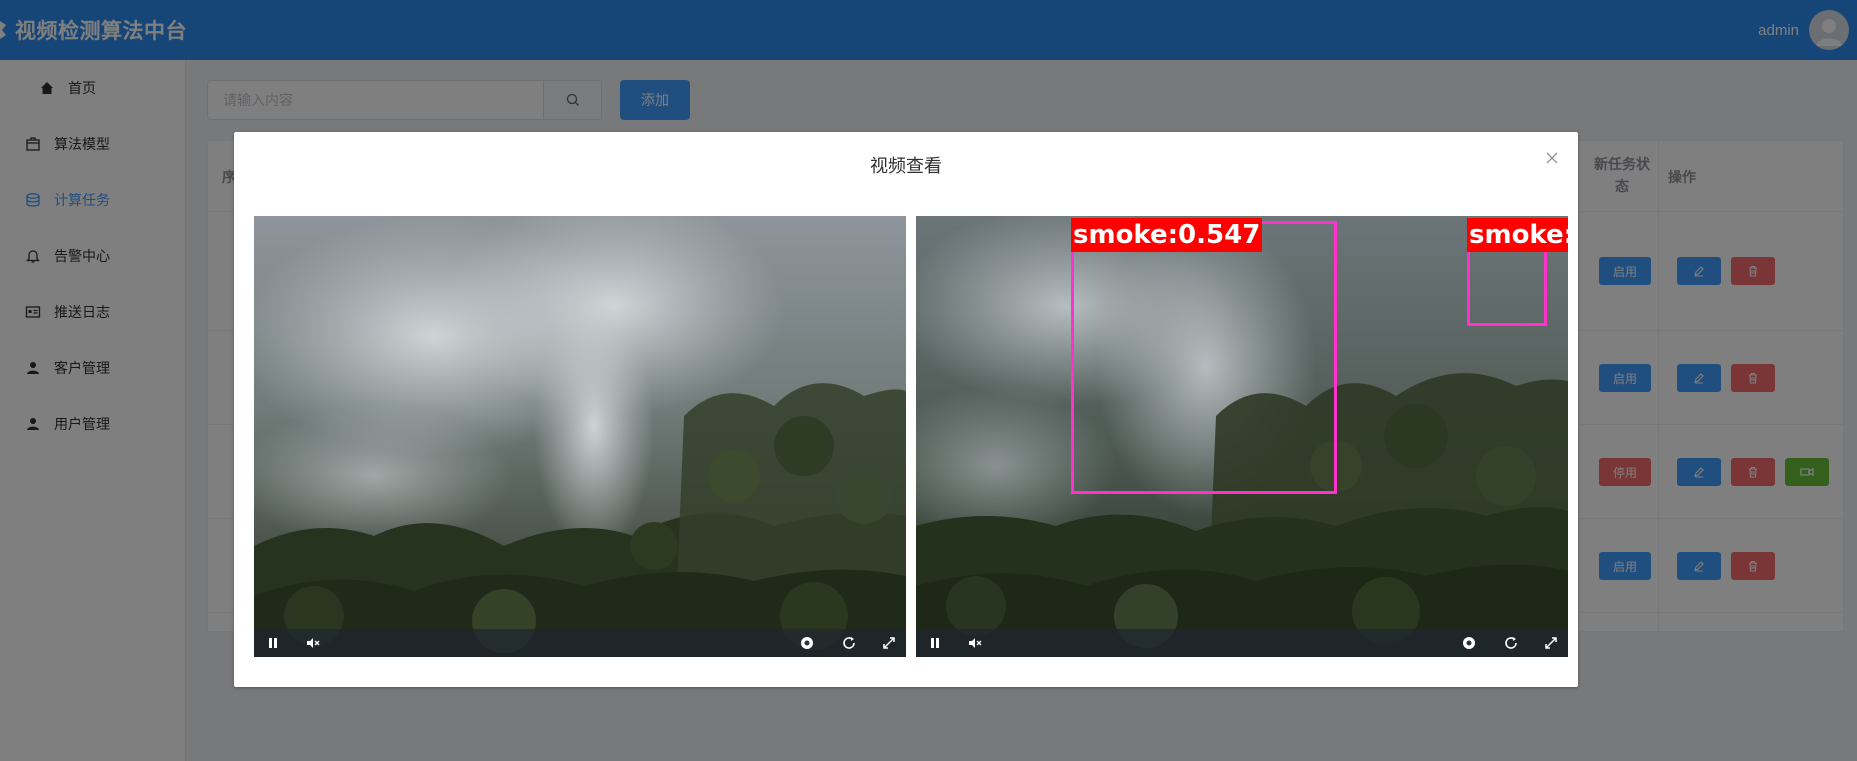  I want to click on detection-box, so click(1204, 357).